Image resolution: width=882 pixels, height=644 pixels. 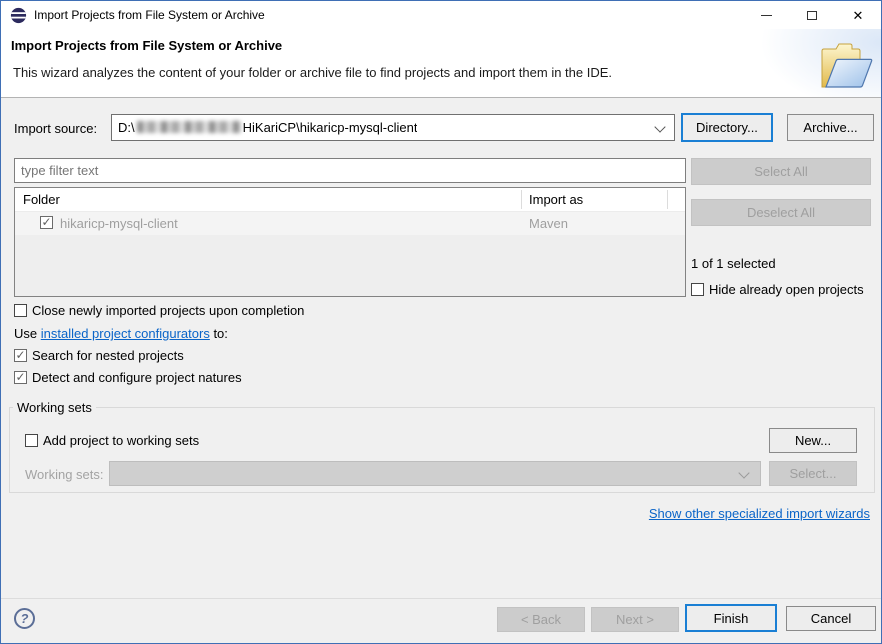 I want to click on configurators-line: Use installed project configurators to:, so click(x=121, y=333).